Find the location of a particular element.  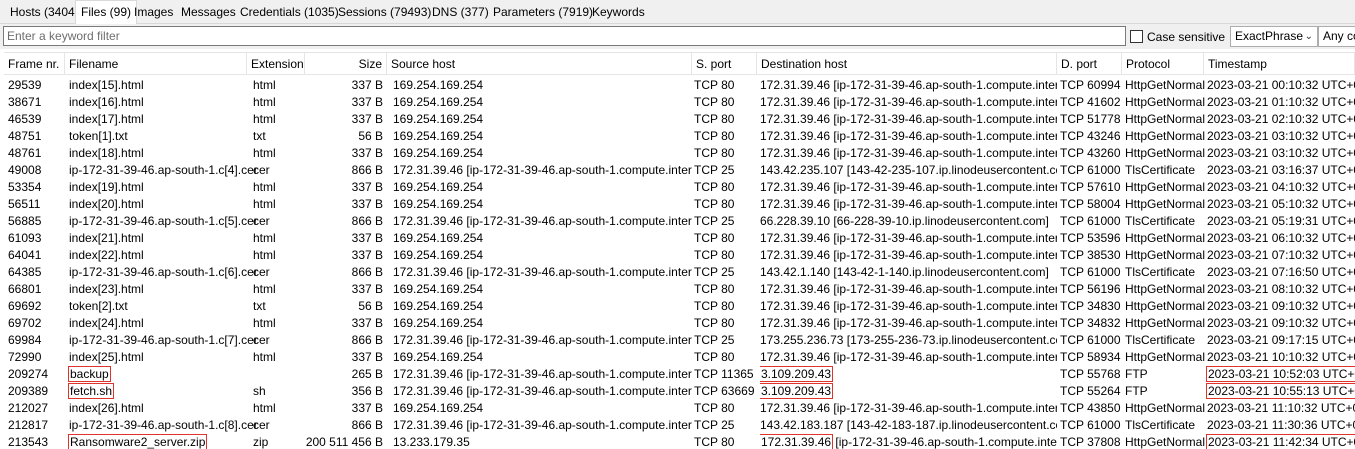

cell-filename: backup is located at coordinates (157, 374).